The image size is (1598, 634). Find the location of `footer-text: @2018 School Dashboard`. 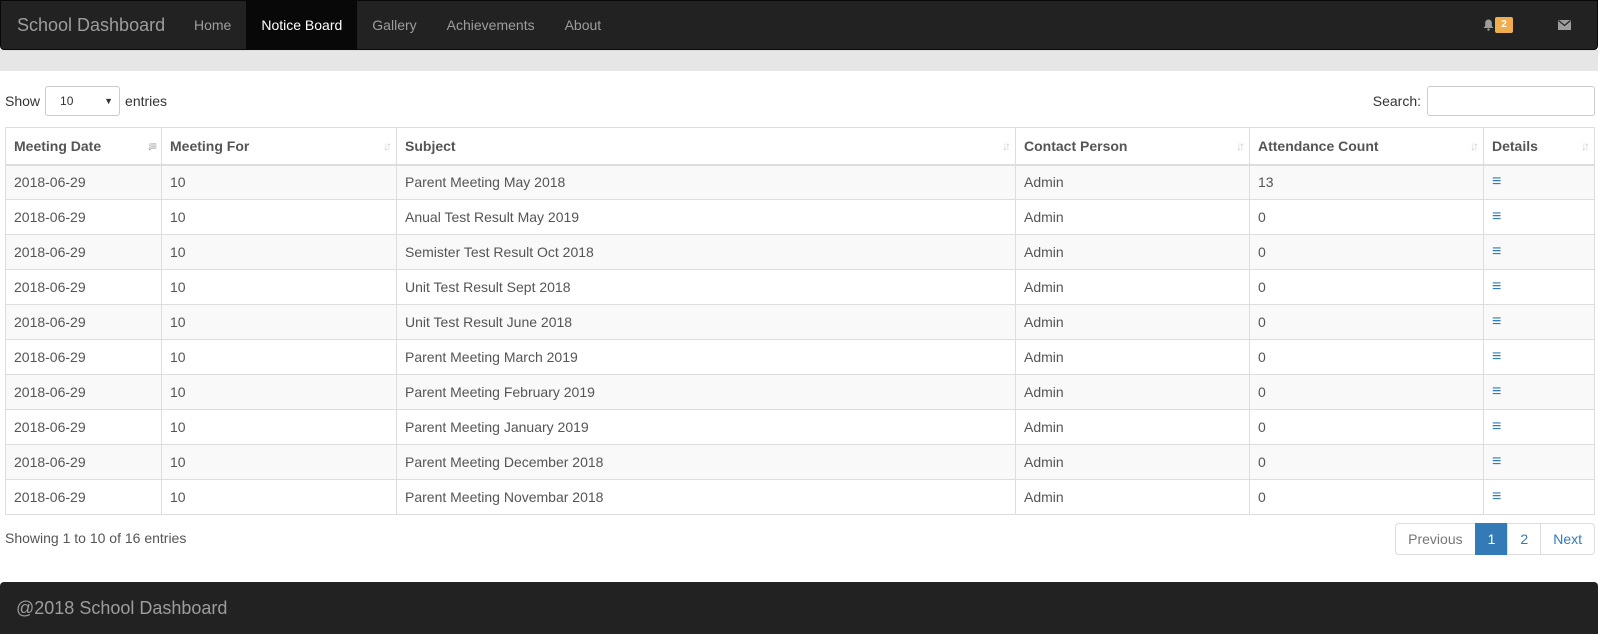

footer-text: @2018 School Dashboard is located at coordinates (122, 608).